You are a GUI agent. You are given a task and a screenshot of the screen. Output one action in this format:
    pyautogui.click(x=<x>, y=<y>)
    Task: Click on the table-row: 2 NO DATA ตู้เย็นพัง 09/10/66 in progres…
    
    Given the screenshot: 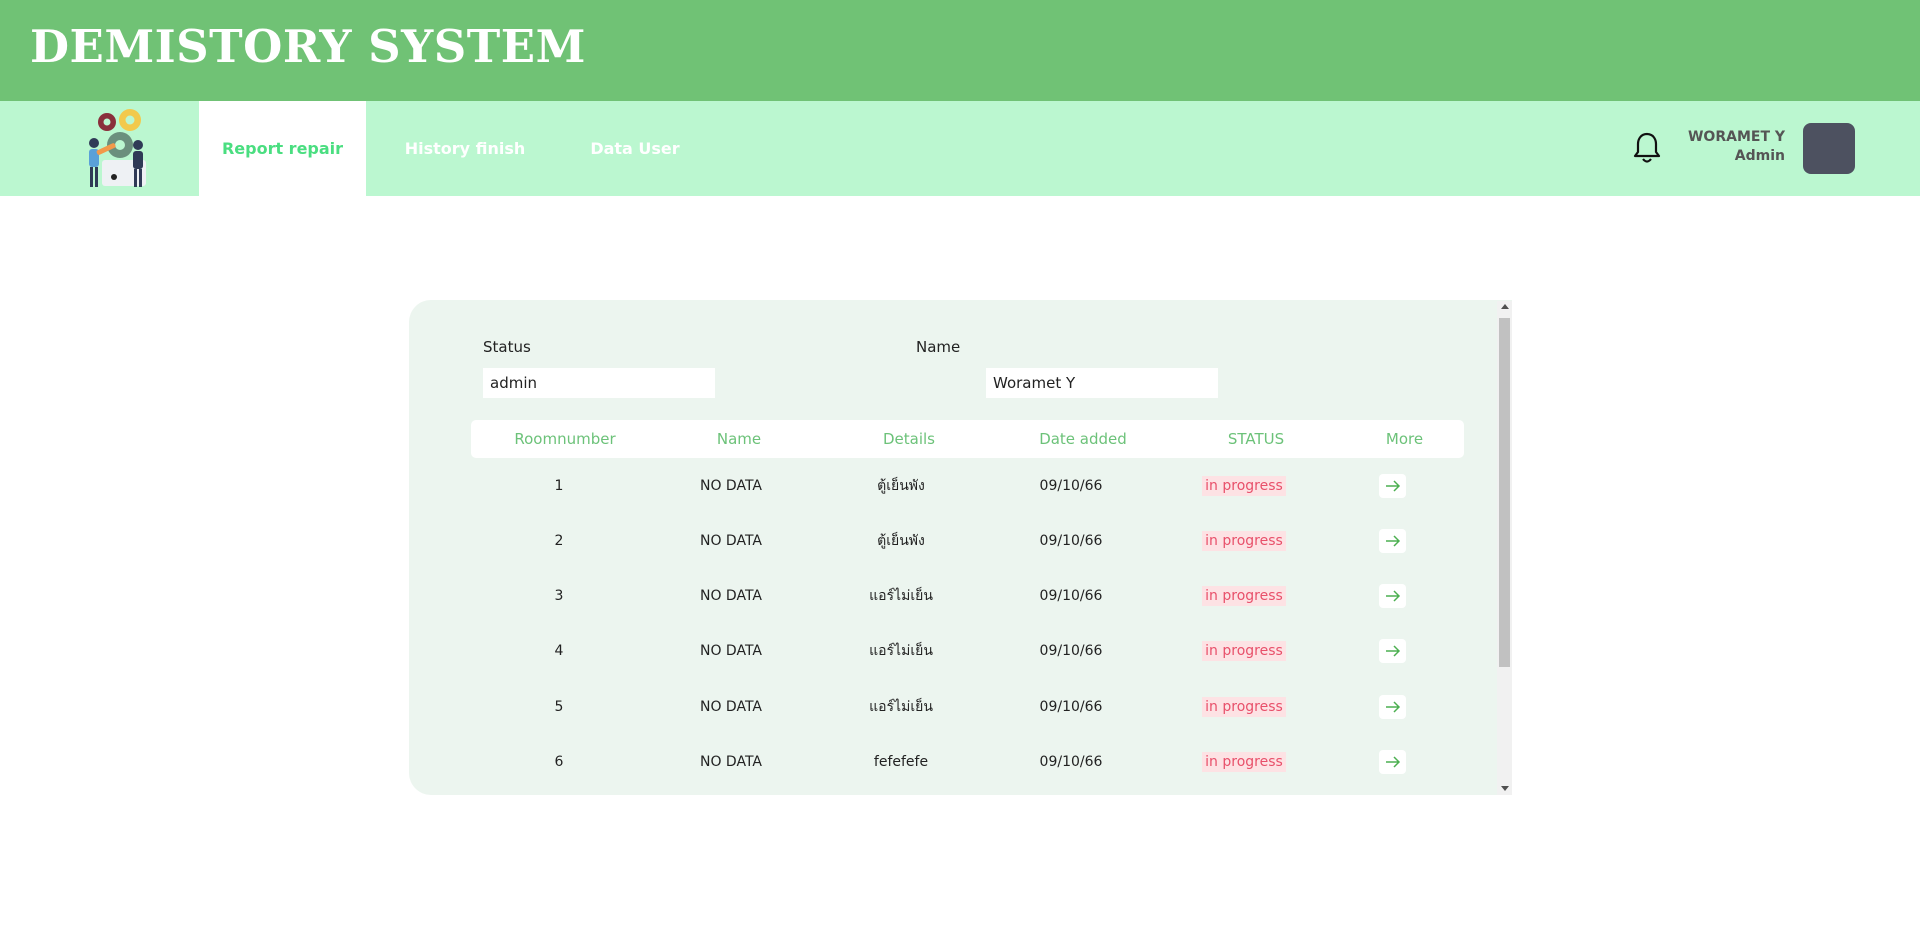 What is the action you would take?
    pyautogui.click(x=967, y=541)
    